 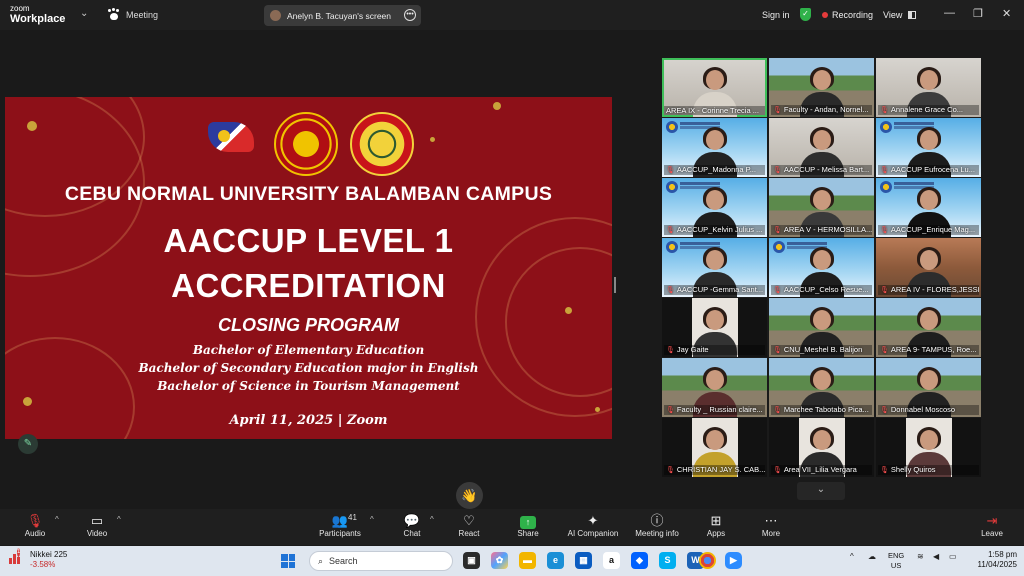 What do you see at coordinates (823, 349) in the screenshot?
I see `participant-name-text: CNU_Meshel B. Balijon` at bounding box center [823, 349].